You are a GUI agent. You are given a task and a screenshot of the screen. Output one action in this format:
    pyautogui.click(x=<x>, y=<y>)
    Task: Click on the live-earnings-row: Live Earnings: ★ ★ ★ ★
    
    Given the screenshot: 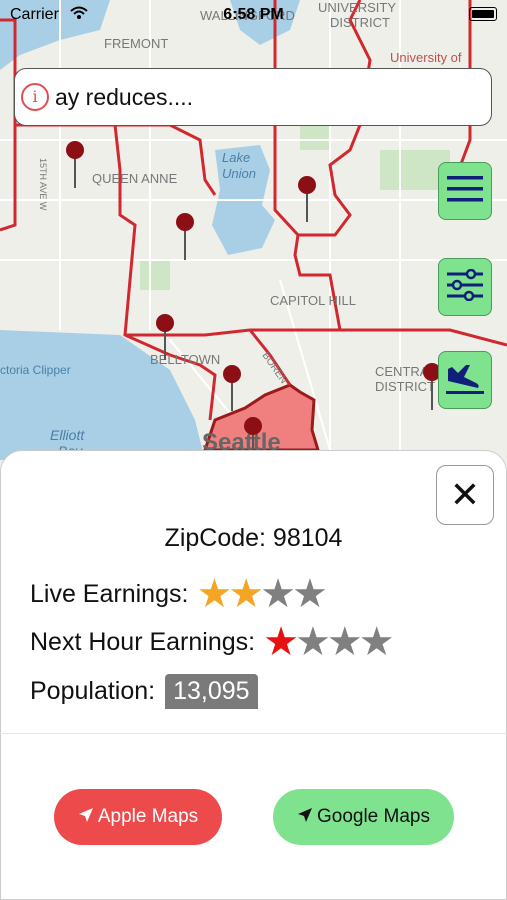 What is the action you would take?
    pyautogui.click(x=179, y=594)
    